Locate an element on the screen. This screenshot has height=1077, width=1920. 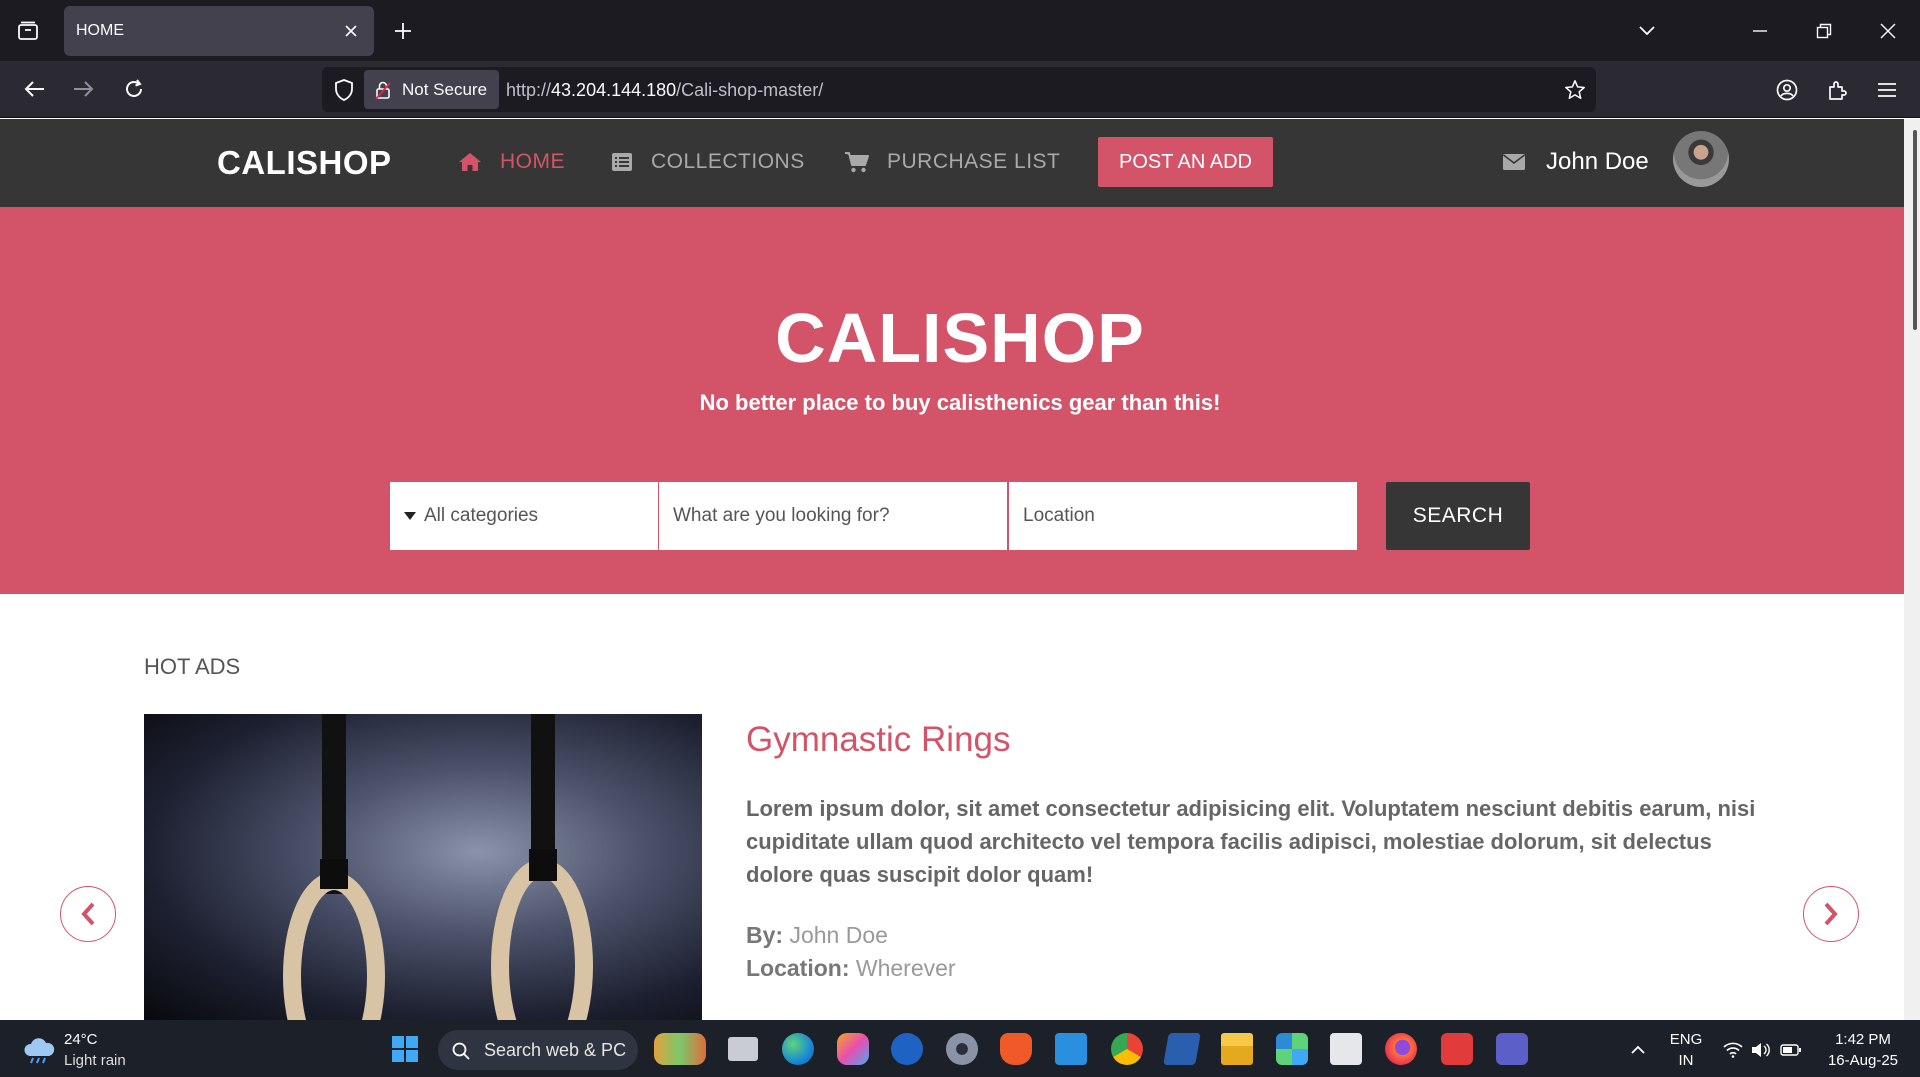
url-host: 43.204.144.180 is located at coordinates (614, 90).